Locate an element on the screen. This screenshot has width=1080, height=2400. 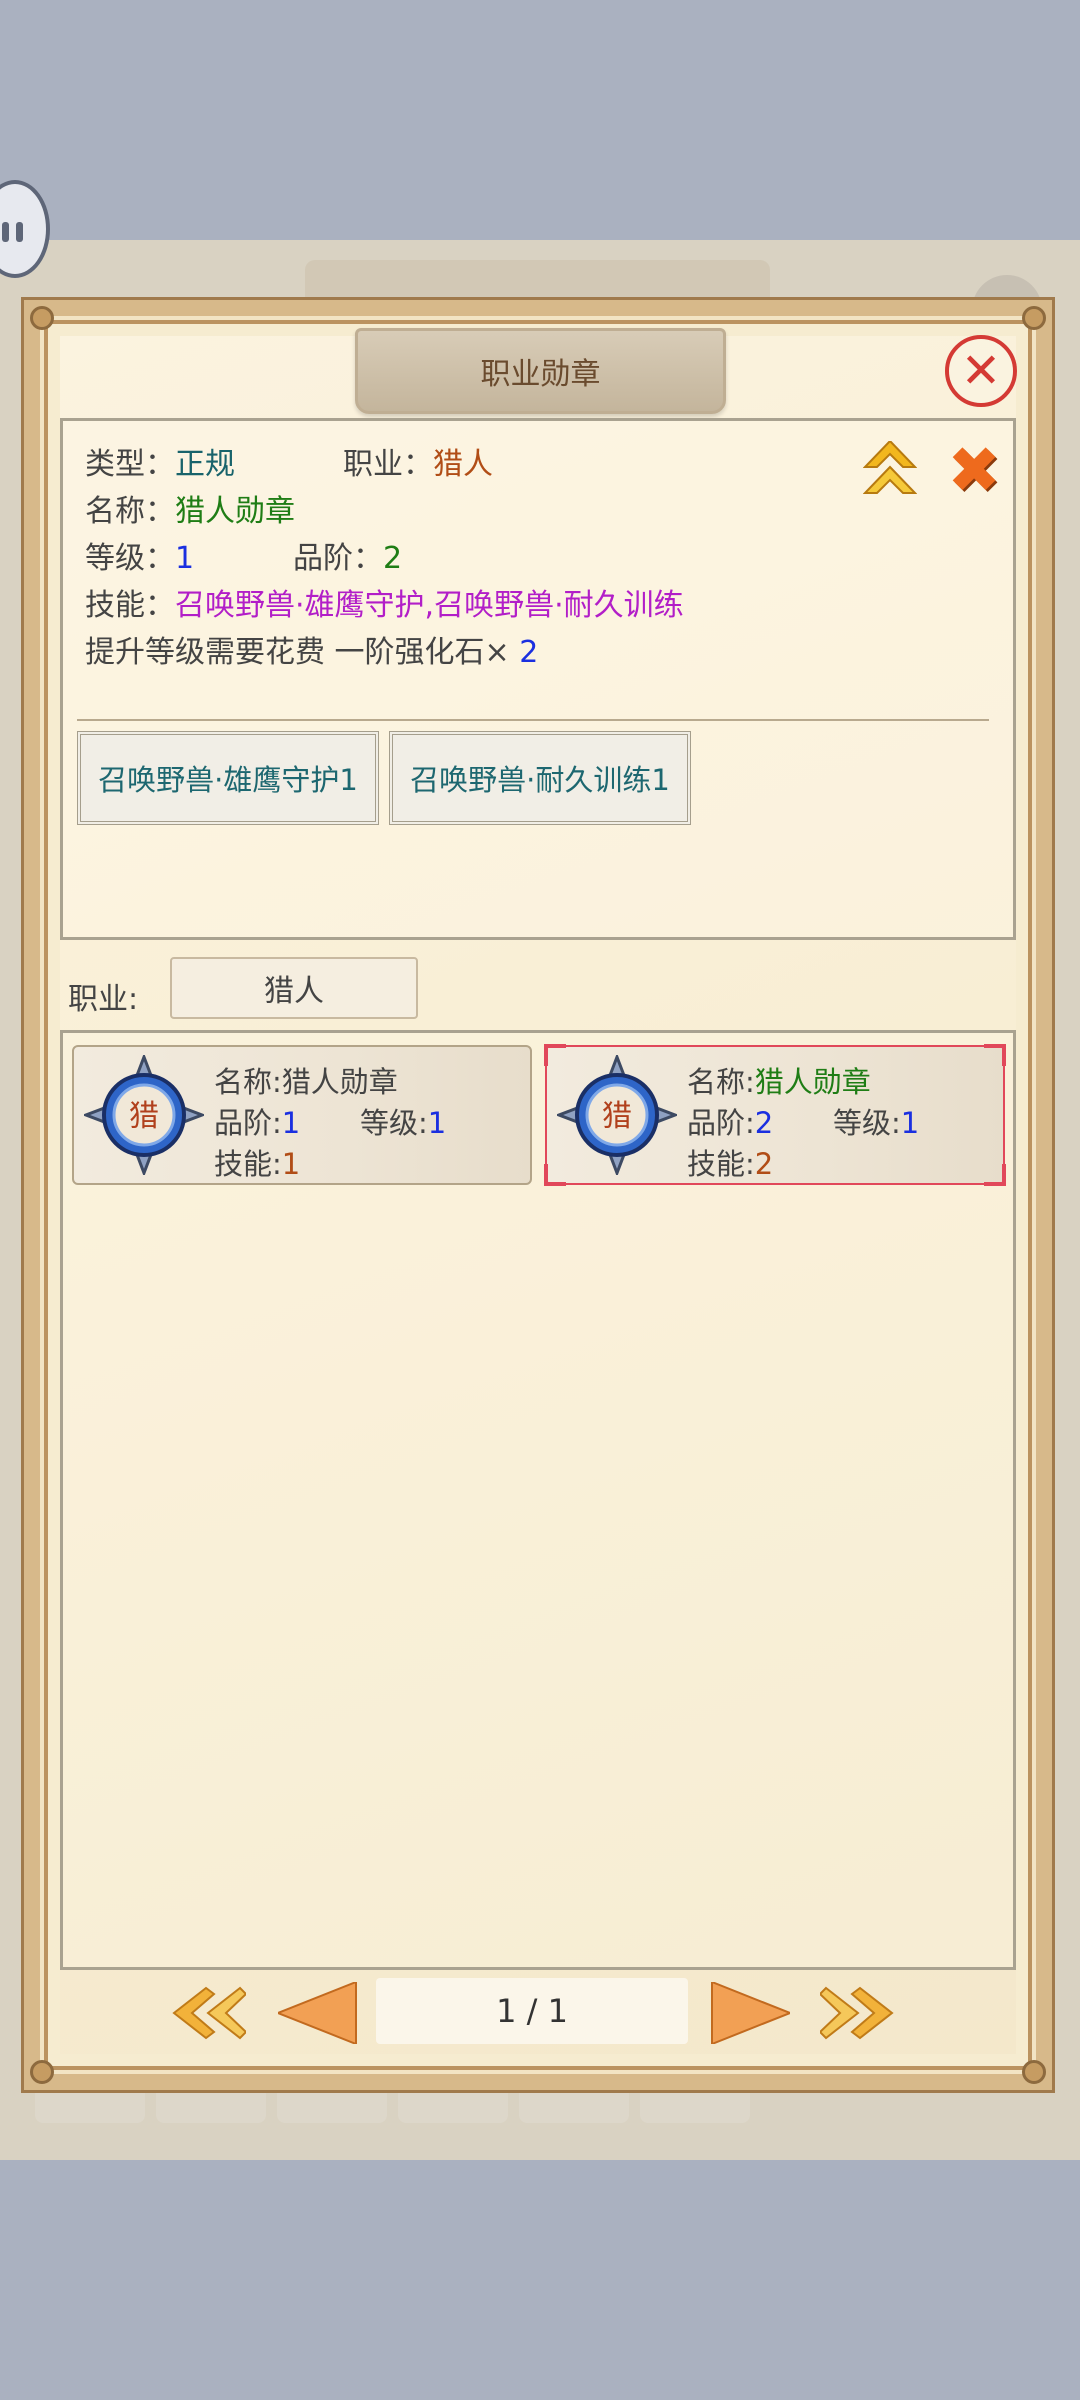
grade-label: 品阶： is located at coordinates (338, 558).